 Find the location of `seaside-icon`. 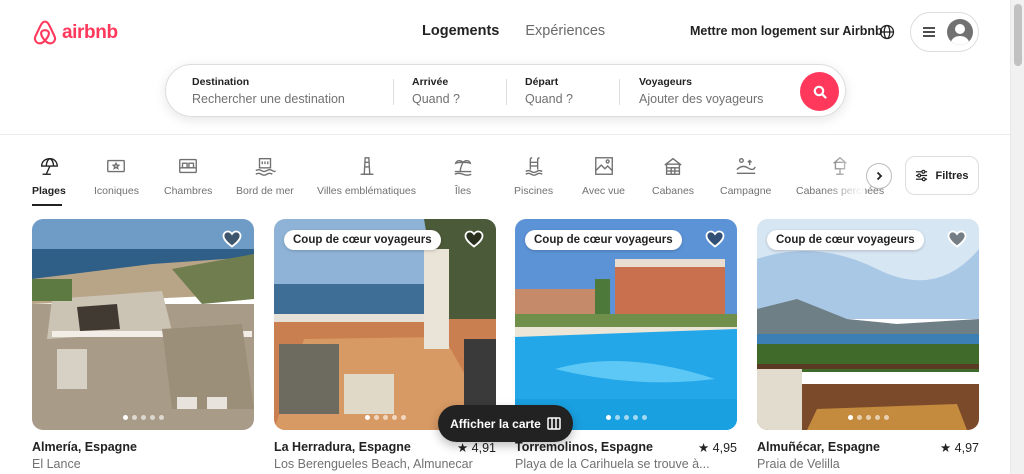

seaside-icon is located at coordinates (265, 166).